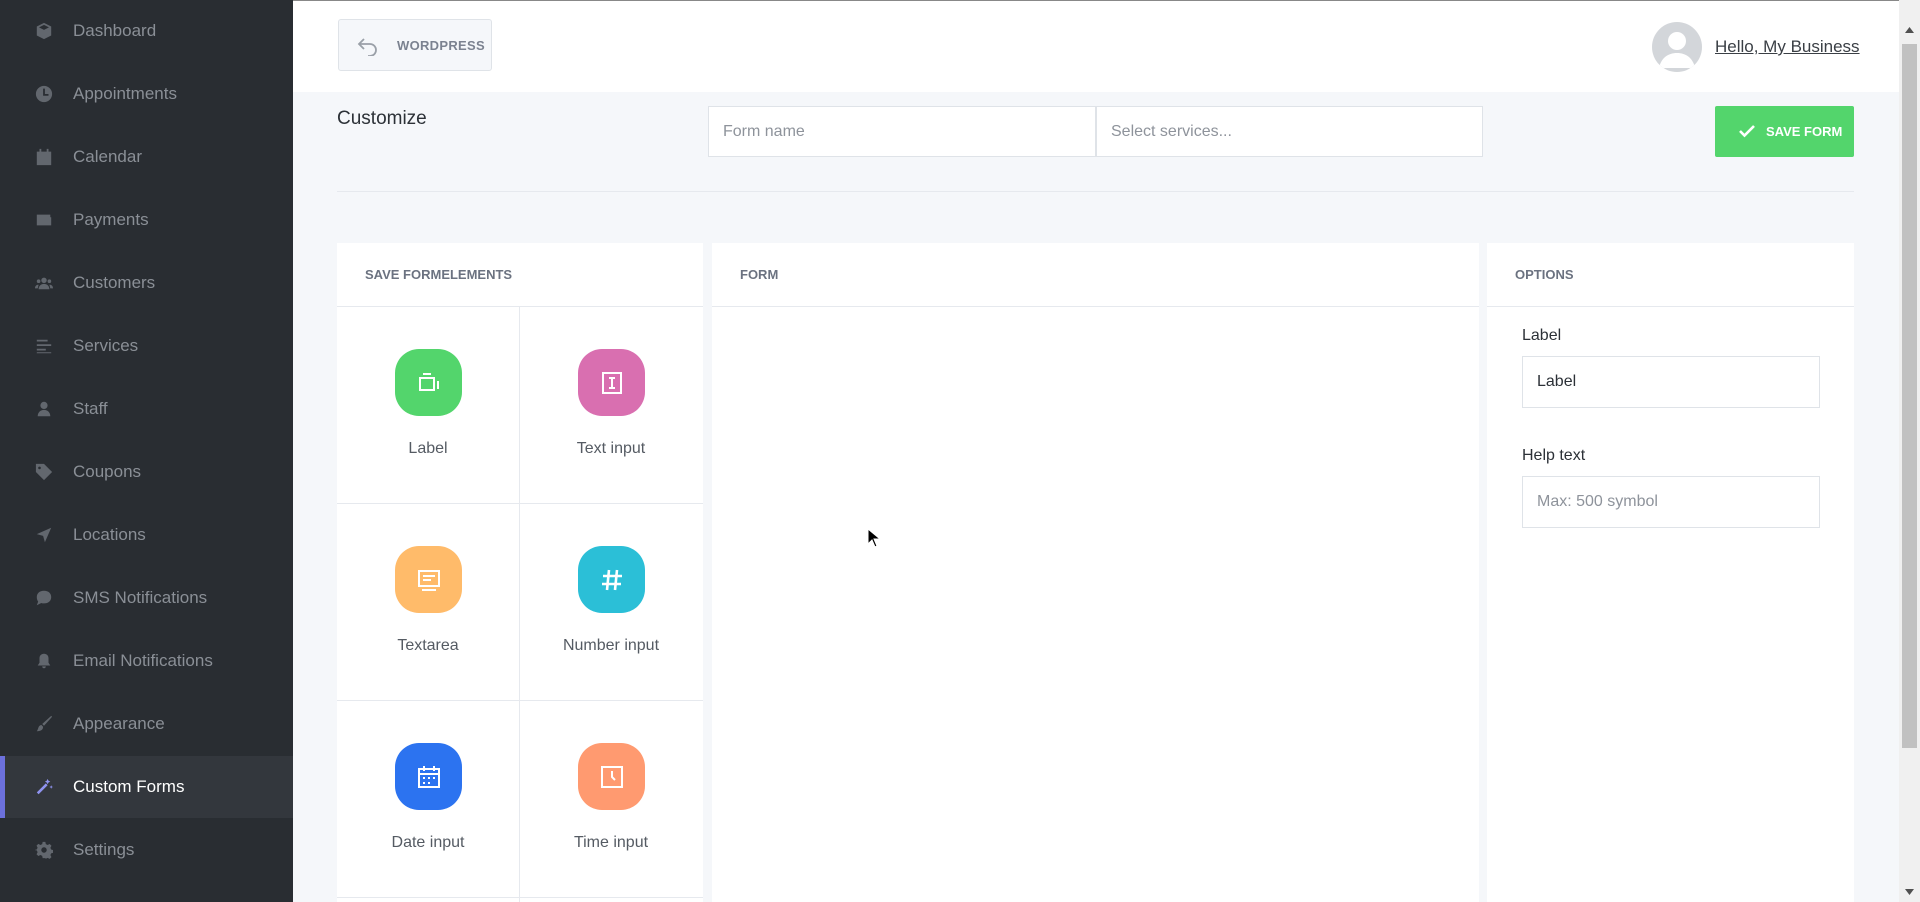 The width and height of the screenshot is (1920, 902). What do you see at coordinates (1554, 455) in the screenshot?
I see `help-text-caption: Help text` at bounding box center [1554, 455].